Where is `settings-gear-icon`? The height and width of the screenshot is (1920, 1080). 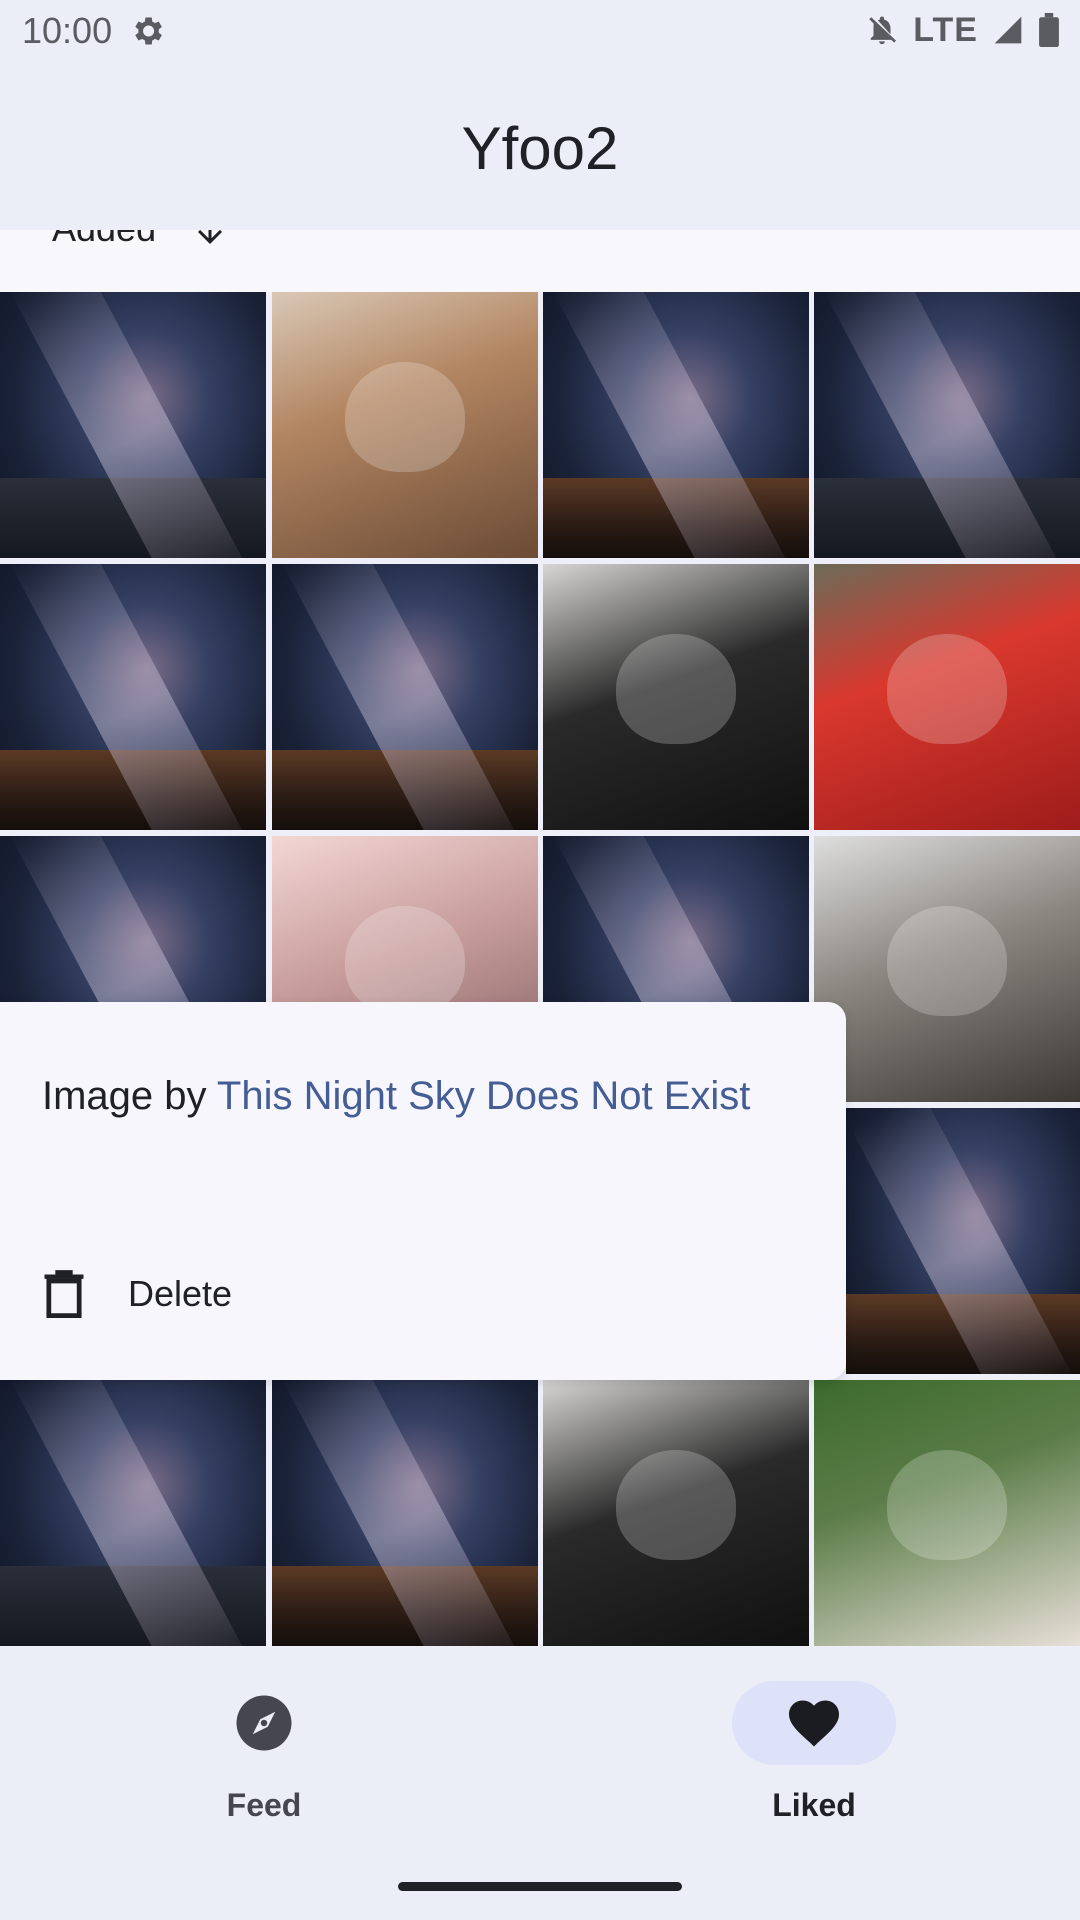
settings-gear-icon is located at coordinates (148, 31).